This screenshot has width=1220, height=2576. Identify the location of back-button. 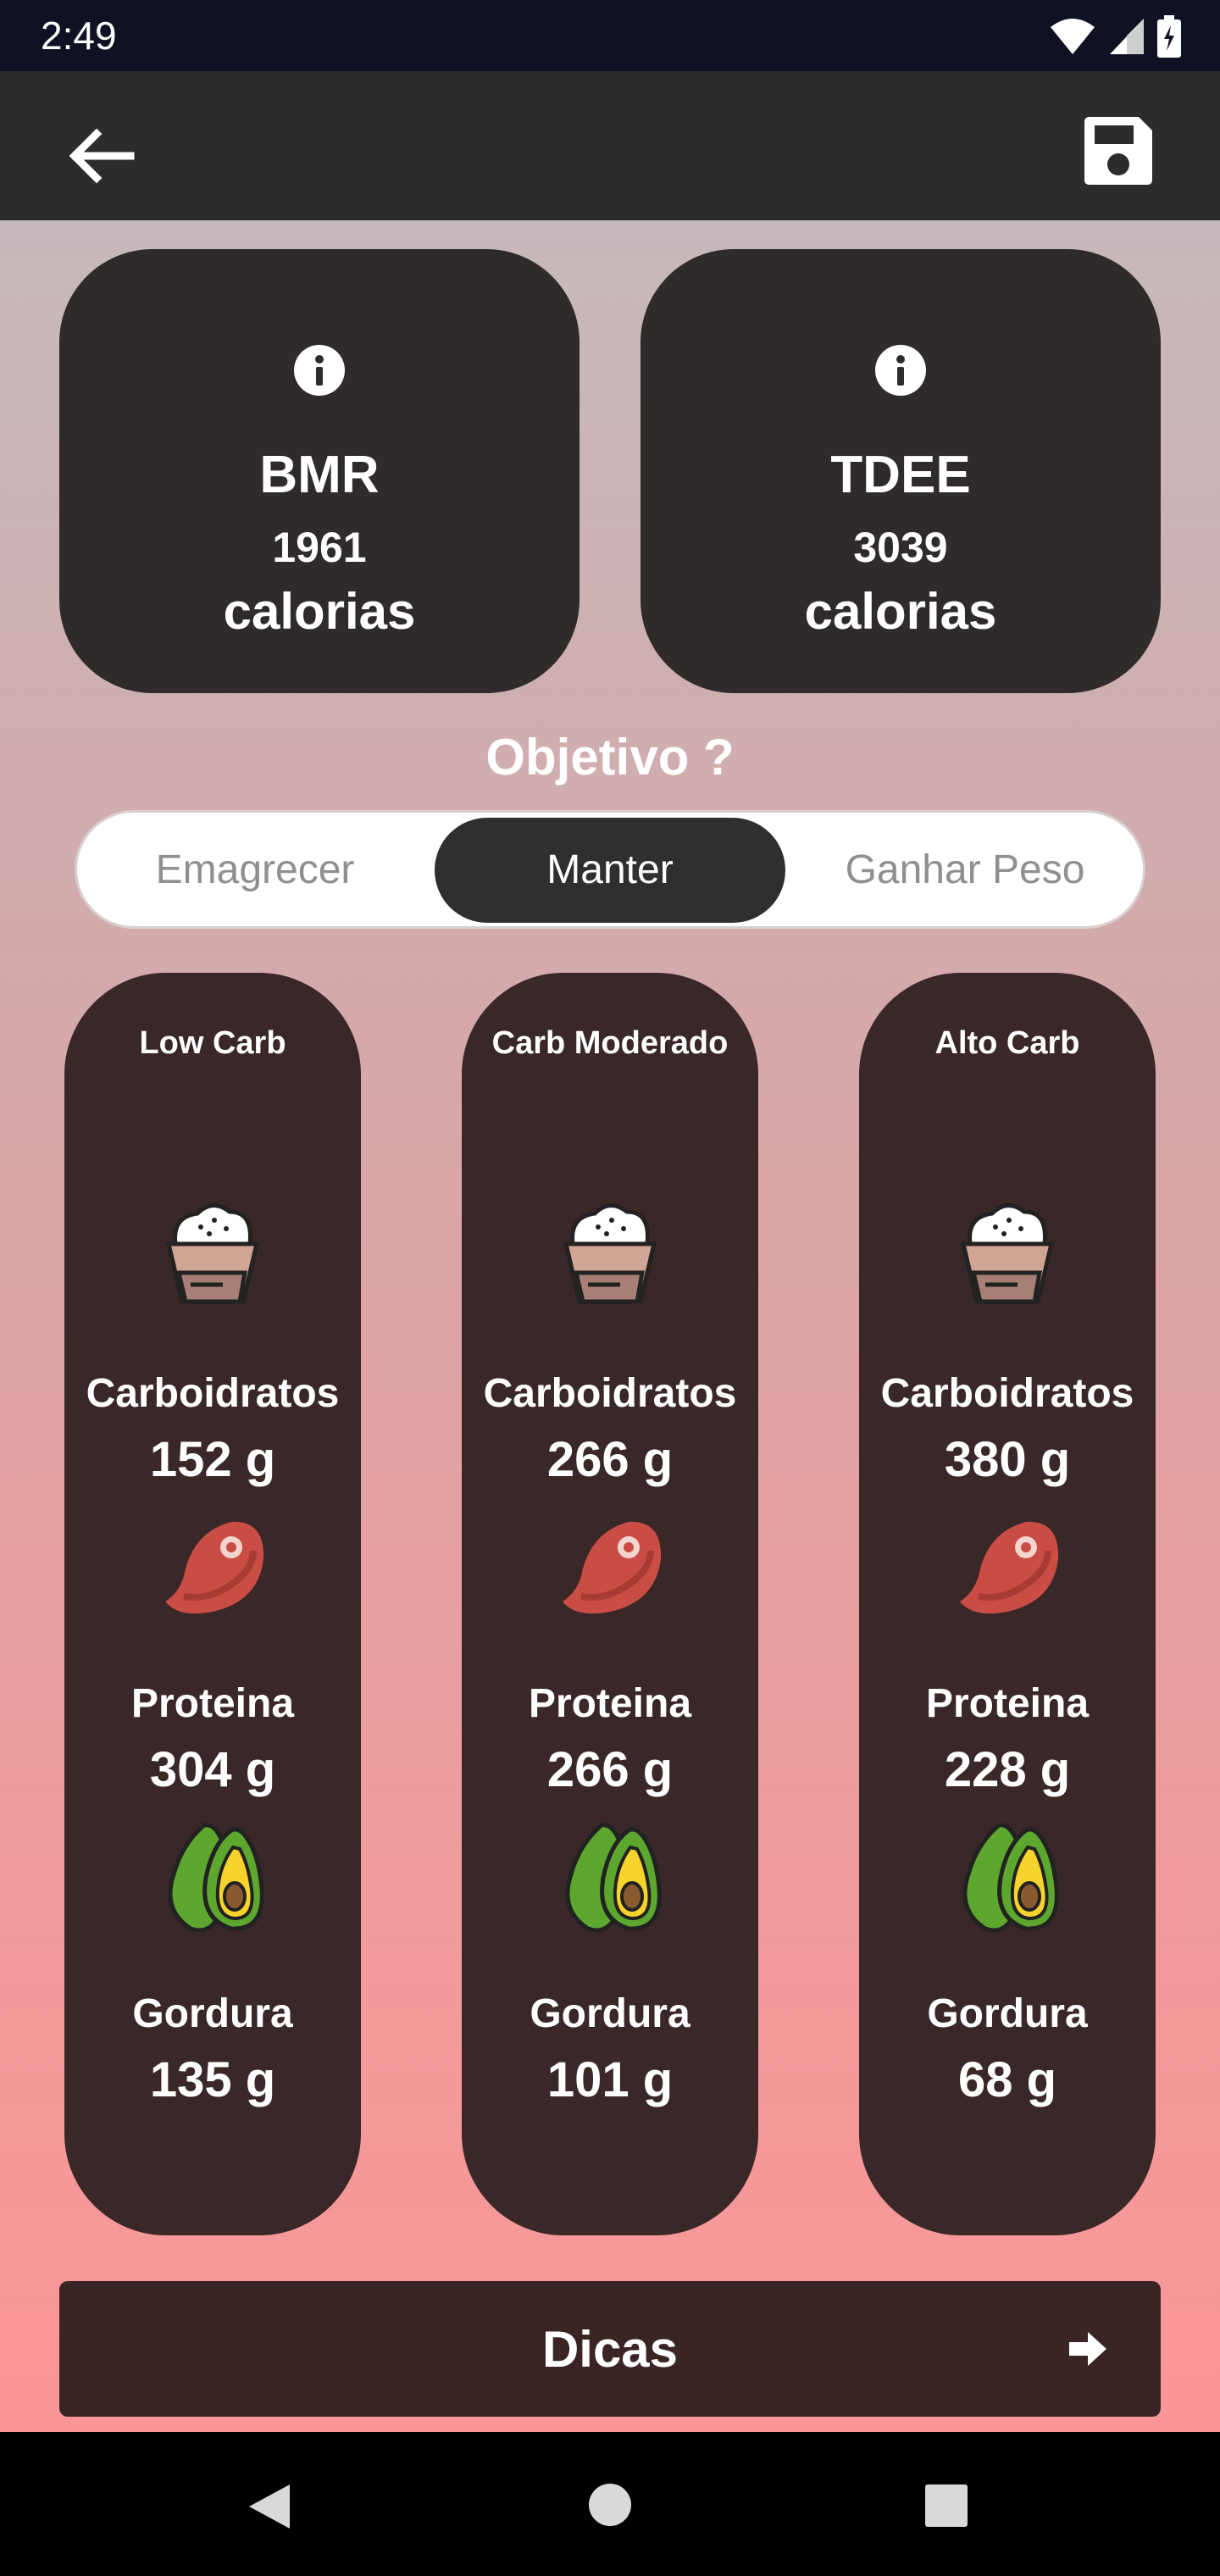
(101, 156).